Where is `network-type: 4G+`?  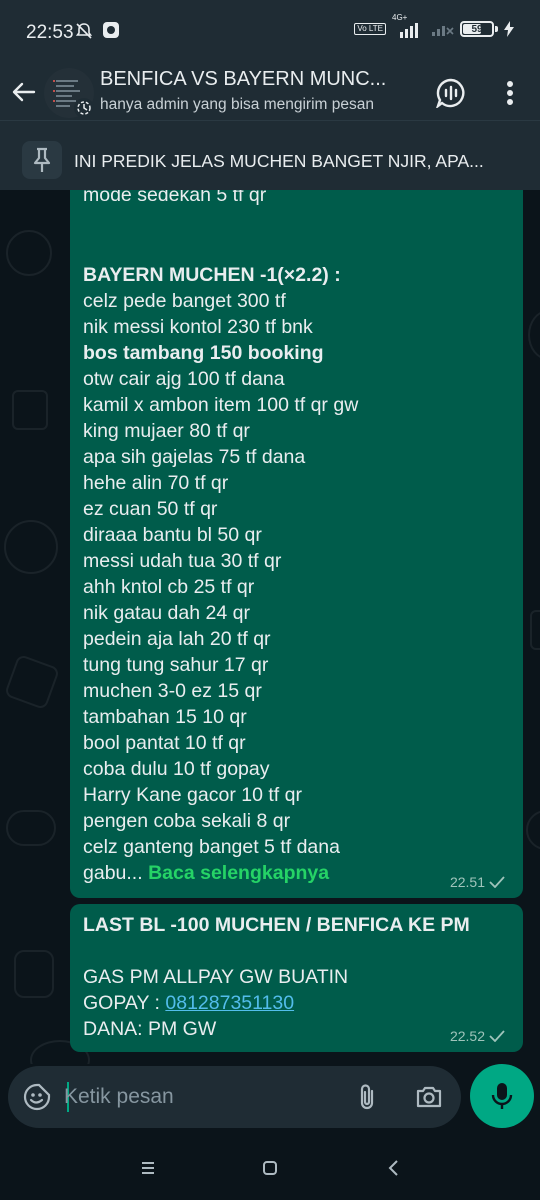 network-type: 4G+ is located at coordinates (400, 17).